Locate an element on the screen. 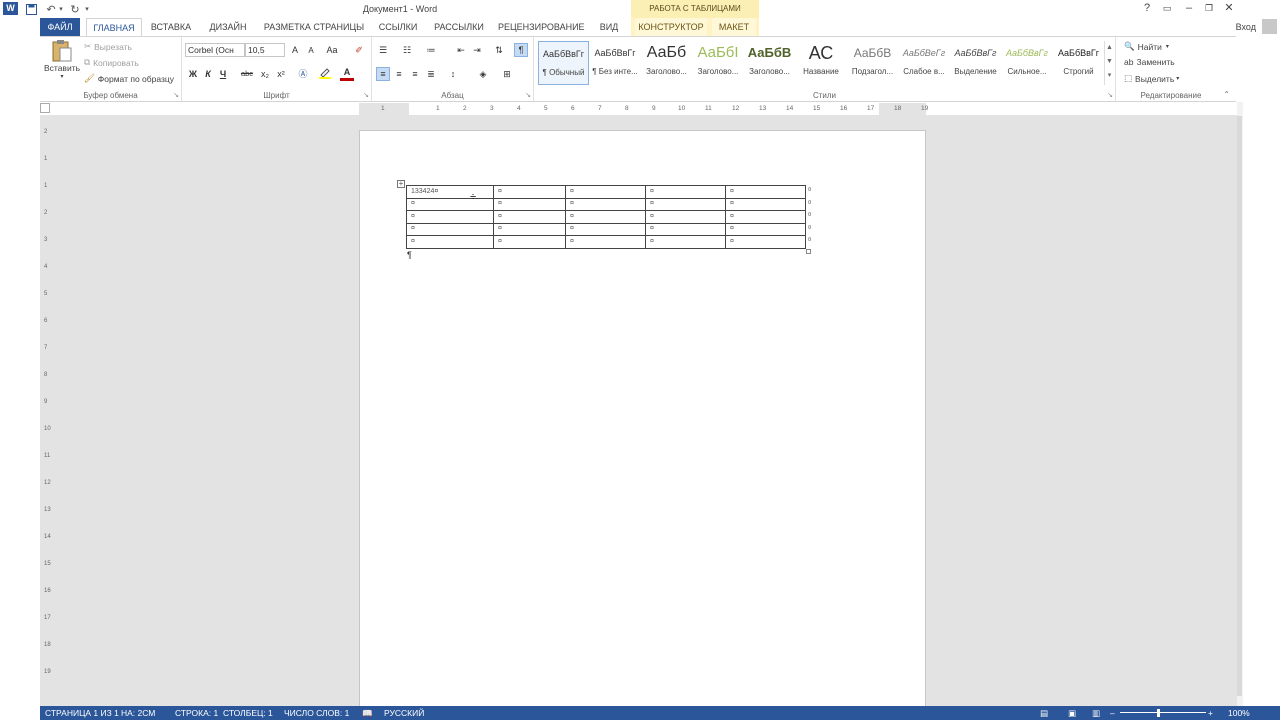 This screenshot has height=720, width=1280. close-button: ✕ is located at coordinates (1229, 8).